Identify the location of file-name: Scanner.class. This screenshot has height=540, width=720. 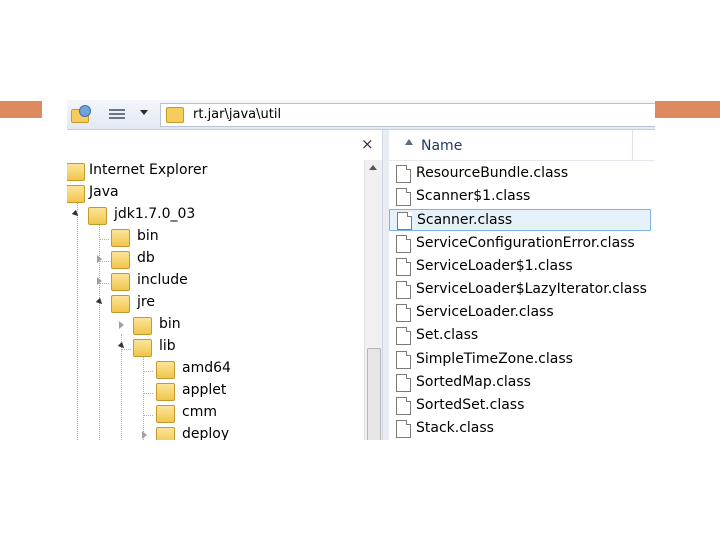
(465, 220).